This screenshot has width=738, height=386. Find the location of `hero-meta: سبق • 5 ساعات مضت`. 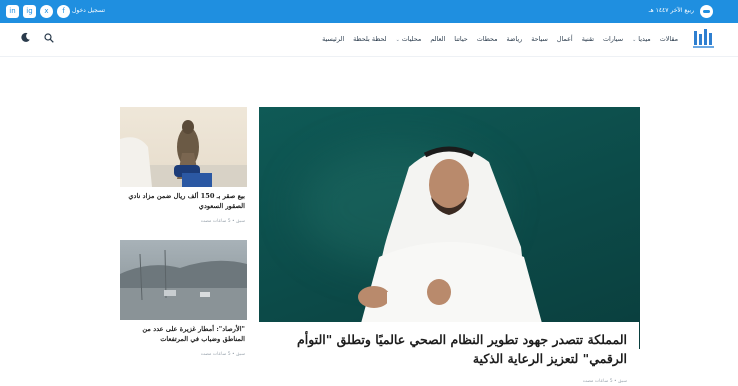

hero-meta: سبق • 5 ساعات مضت is located at coordinates (604, 381).